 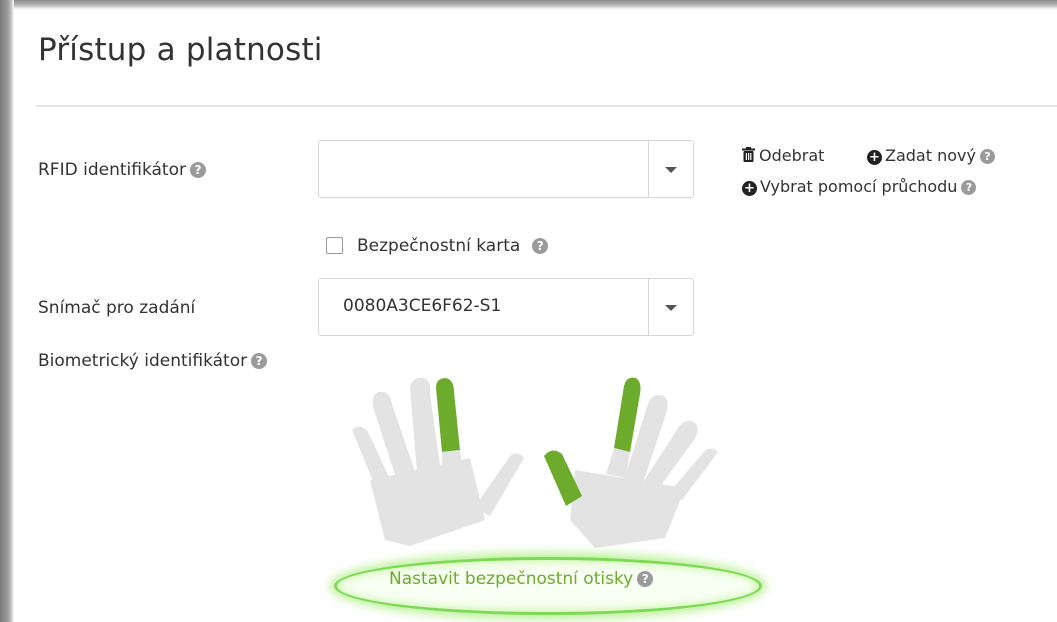 I want to click on rfid-help-icon: ?, so click(x=197, y=170).